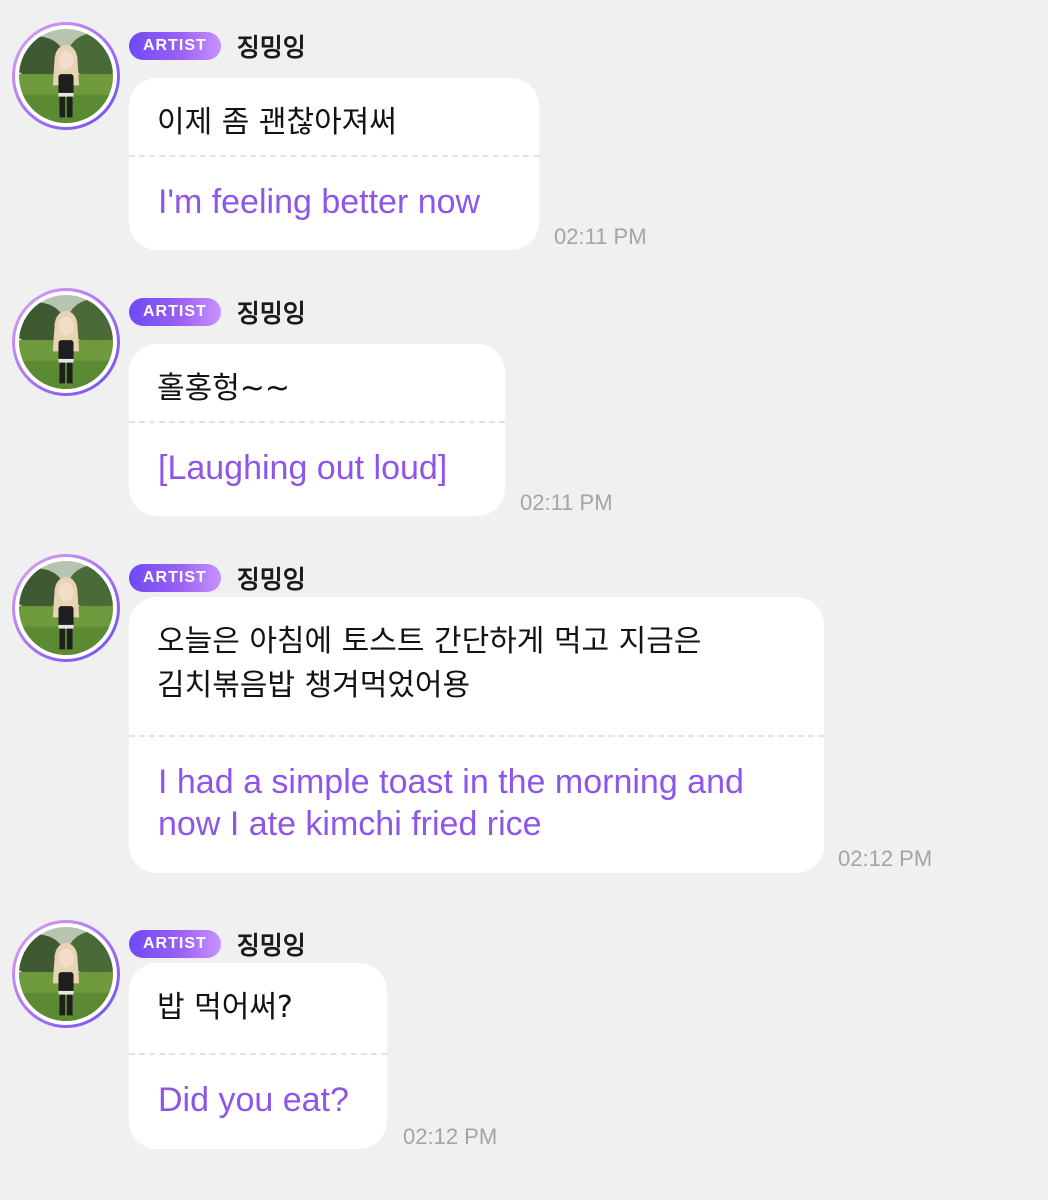  Describe the element at coordinates (277, 122) in the screenshot. I see `original-text: 이제 좀 괜찮아져써` at that location.